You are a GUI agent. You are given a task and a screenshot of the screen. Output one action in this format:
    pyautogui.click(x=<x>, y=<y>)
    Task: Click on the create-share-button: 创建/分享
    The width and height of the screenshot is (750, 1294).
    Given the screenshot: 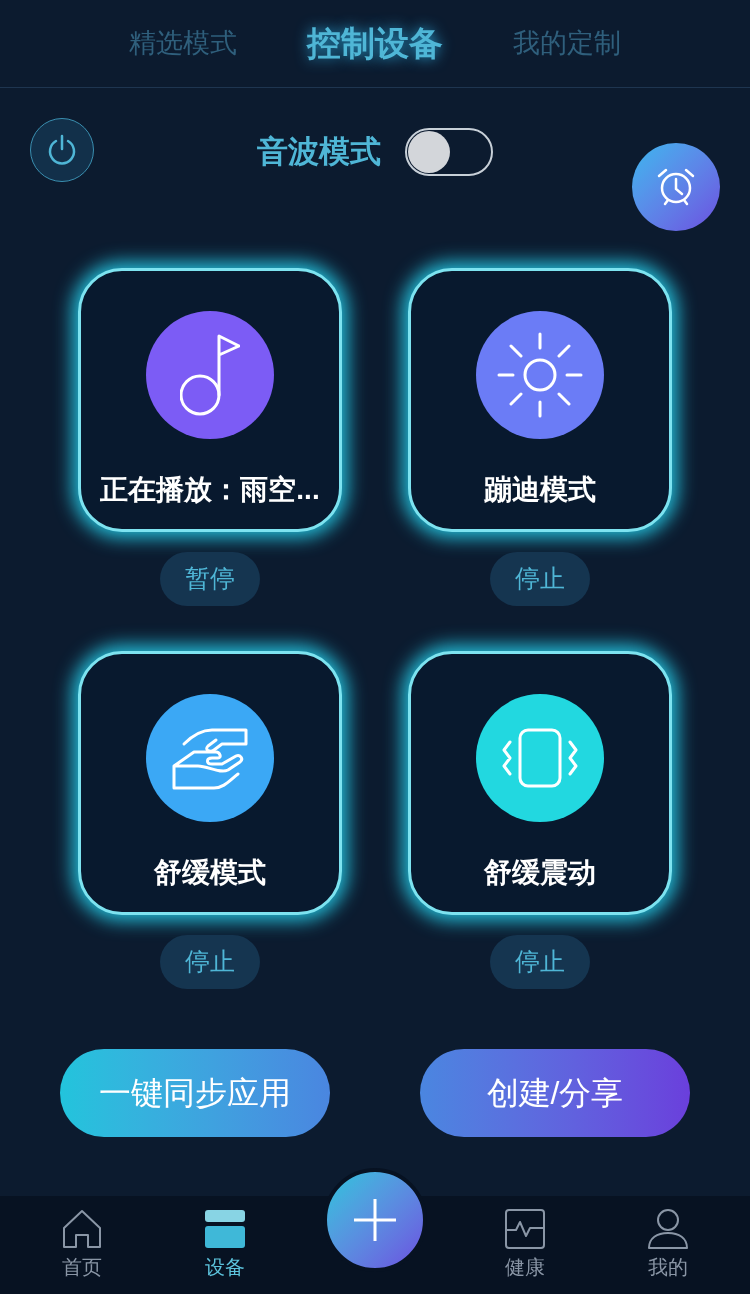 What is the action you would take?
    pyautogui.click(x=555, y=1093)
    